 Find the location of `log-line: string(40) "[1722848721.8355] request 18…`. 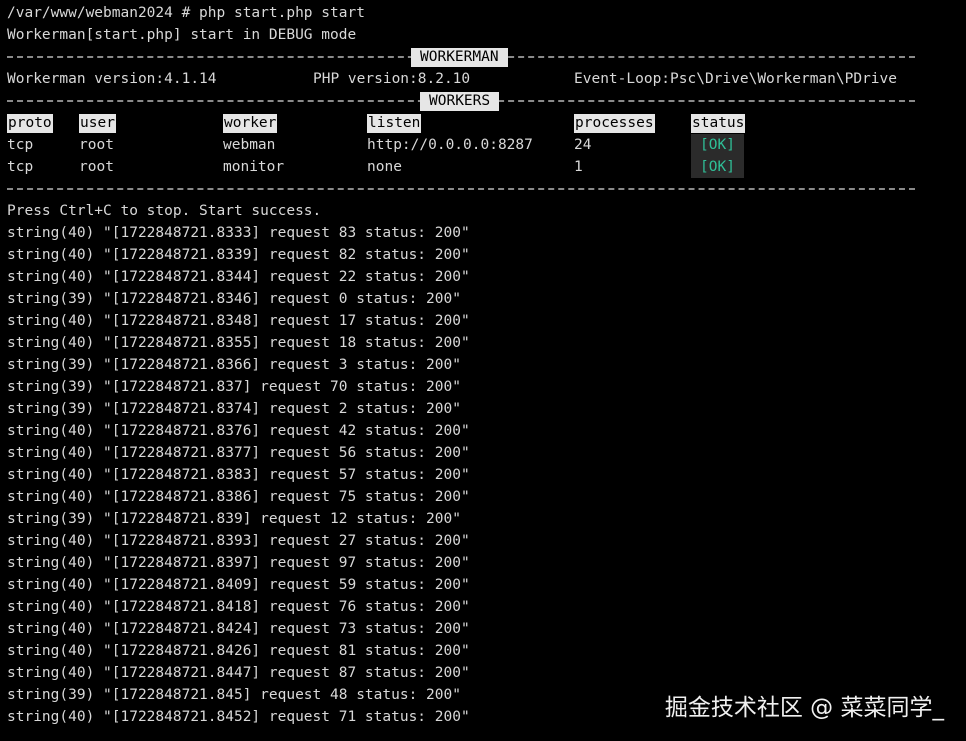

log-line: string(40) "[1722848721.8355] request 18… is located at coordinates (238, 343).